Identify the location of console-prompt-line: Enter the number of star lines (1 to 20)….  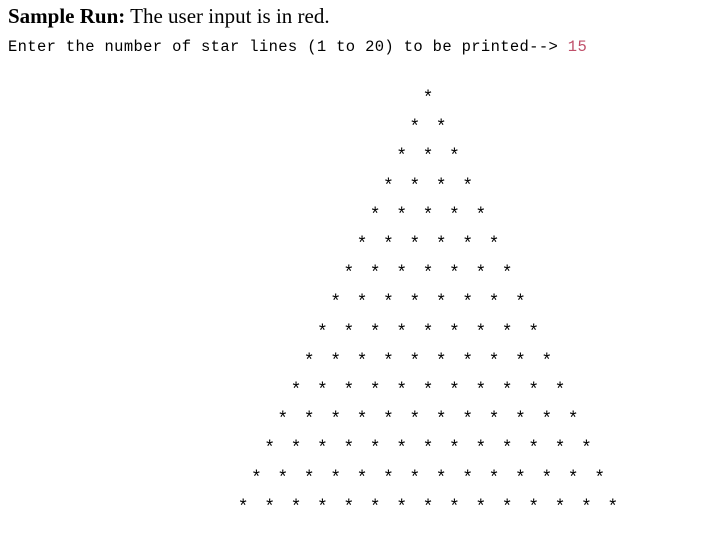
(297, 47).